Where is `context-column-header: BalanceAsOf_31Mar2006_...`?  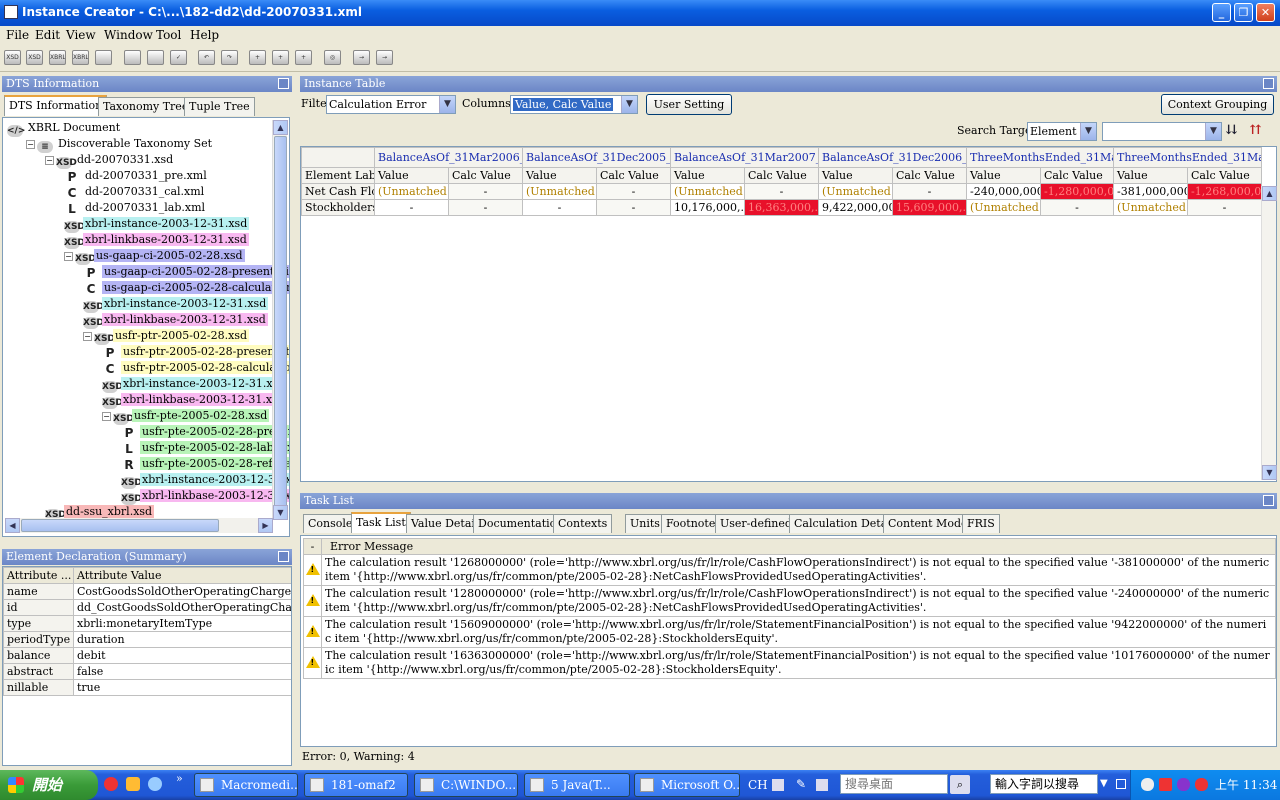
context-column-header: BalanceAsOf_31Mar2006_... is located at coordinates (448, 157).